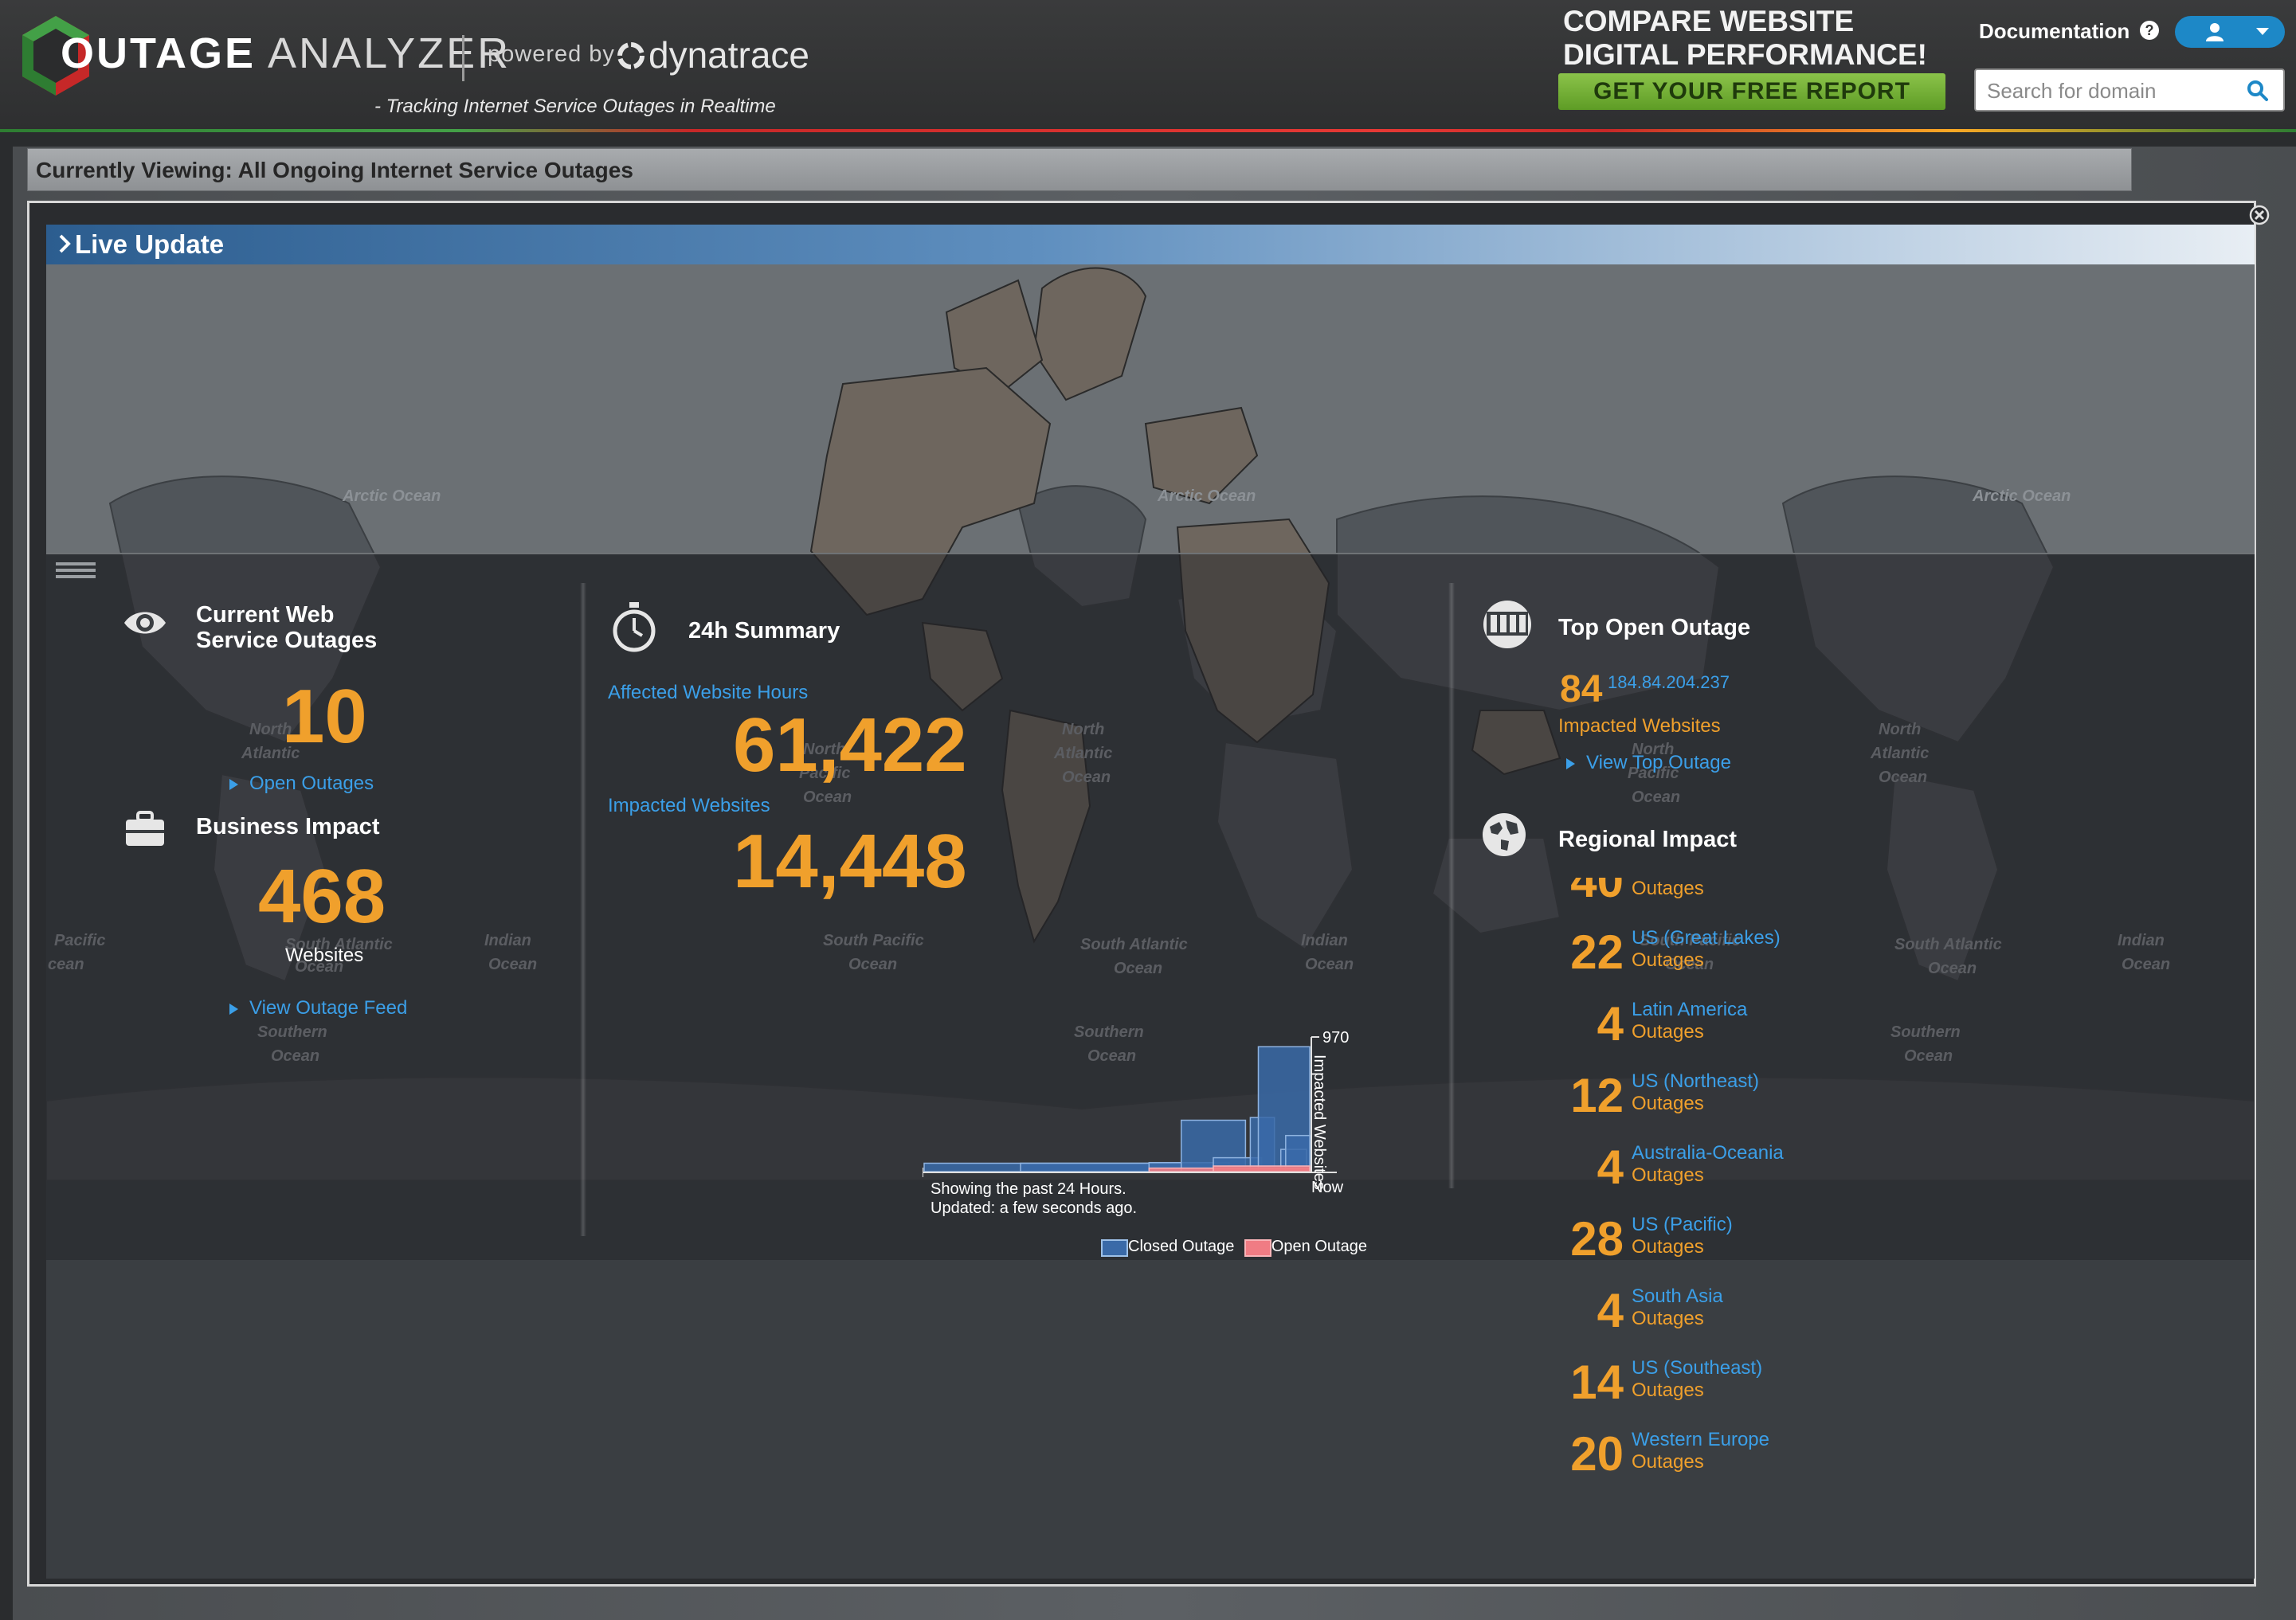  I want to click on region-row: 28 US (Pacific) Outages, so click(1759, 1249).